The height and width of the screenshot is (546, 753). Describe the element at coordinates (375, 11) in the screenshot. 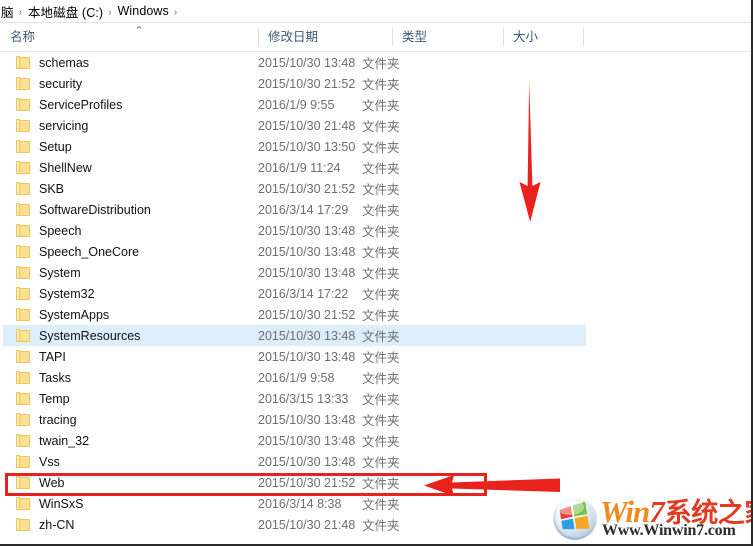

I see `breadcrumb: 脑 › 本地磁盘 (C:) › Windows ›` at that location.